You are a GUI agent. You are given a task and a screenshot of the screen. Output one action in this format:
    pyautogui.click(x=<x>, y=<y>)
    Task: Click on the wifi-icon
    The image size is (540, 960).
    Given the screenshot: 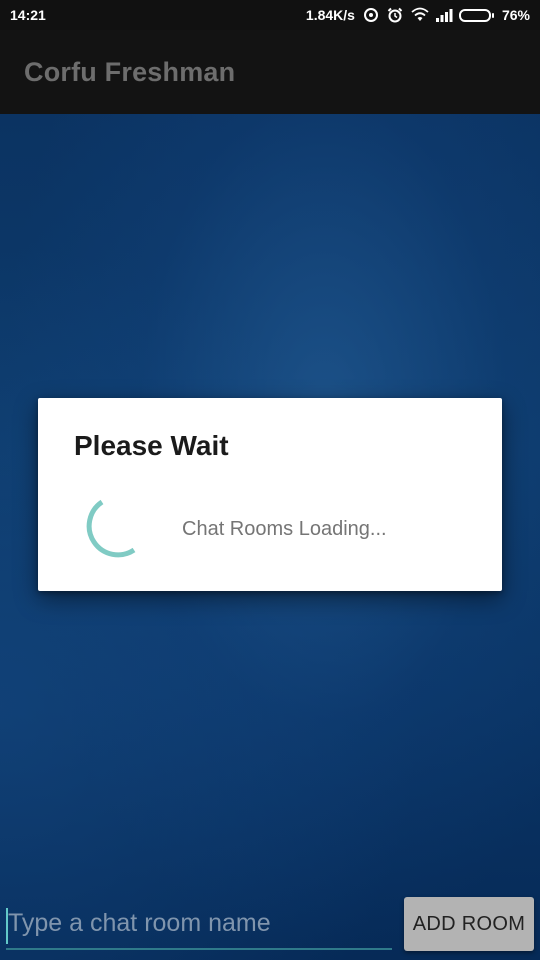 What is the action you would take?
    pyautogui.click(x=420, y=15)
    